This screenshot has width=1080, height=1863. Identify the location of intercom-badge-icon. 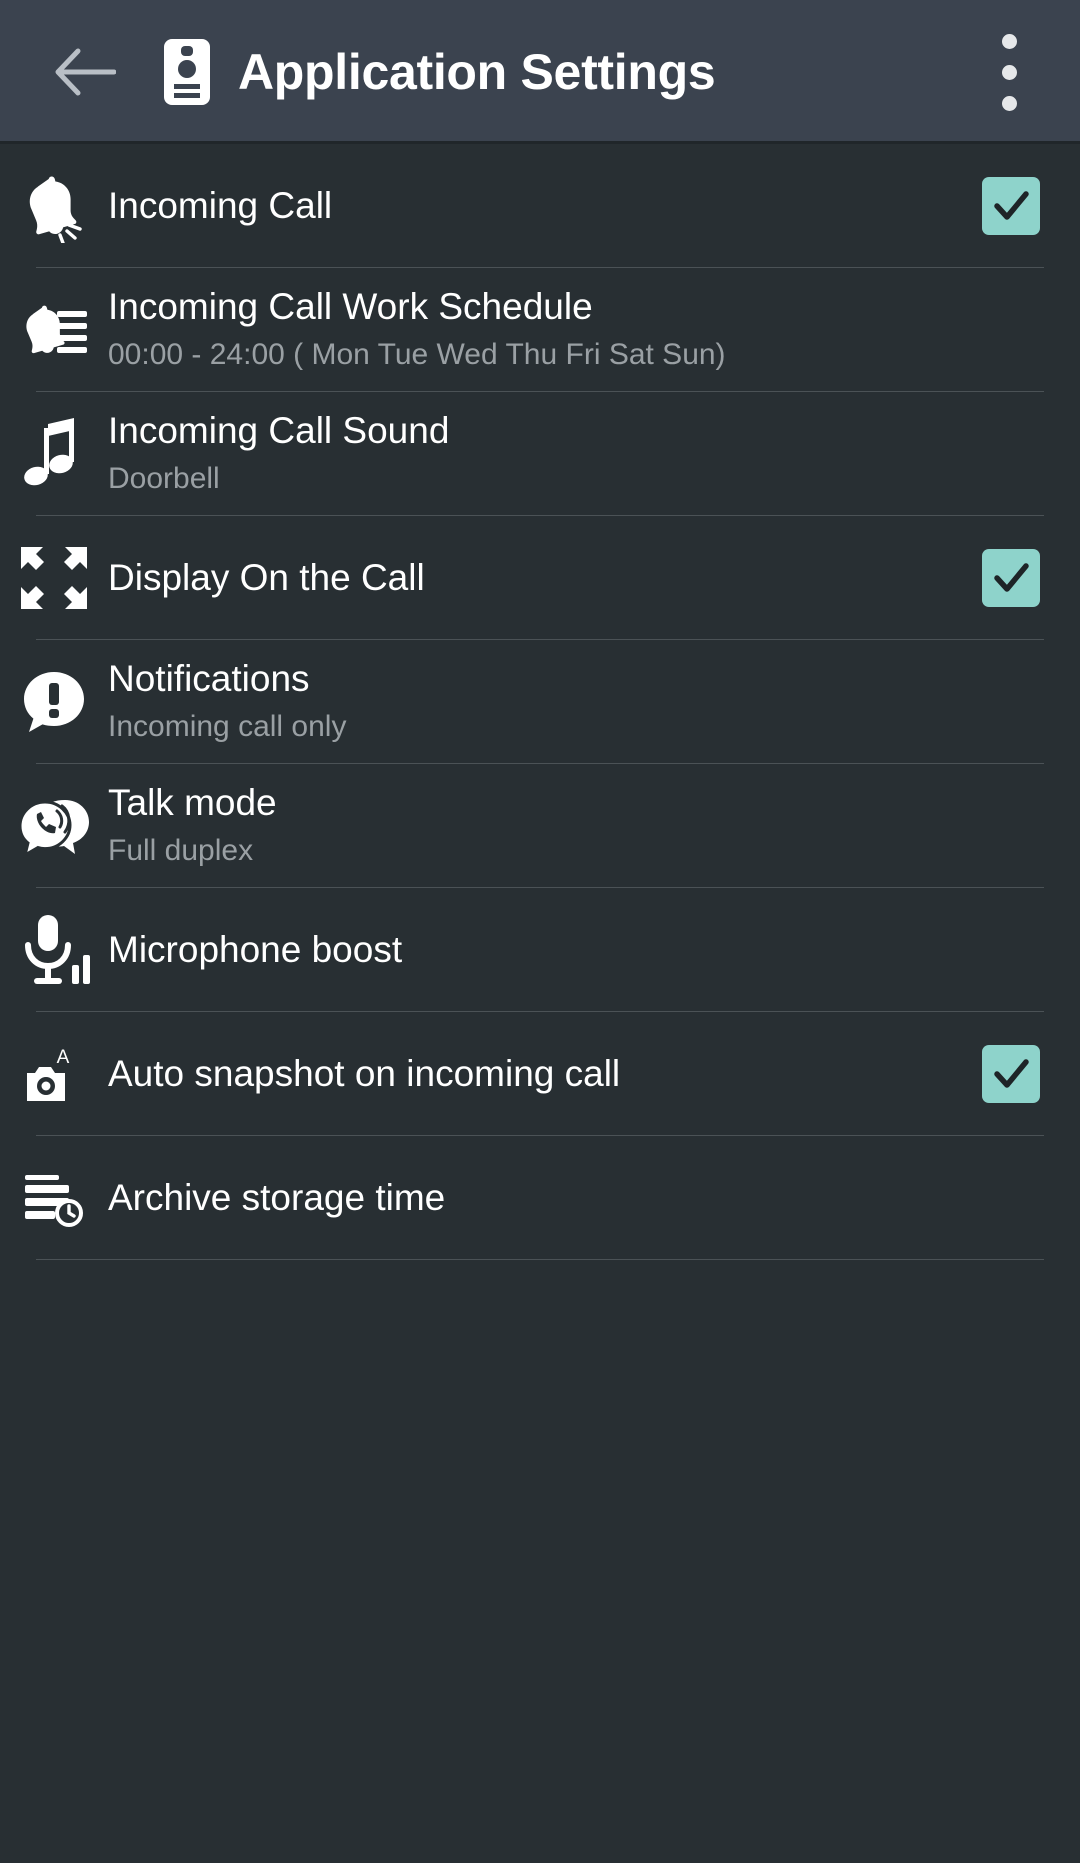
(187, 72).